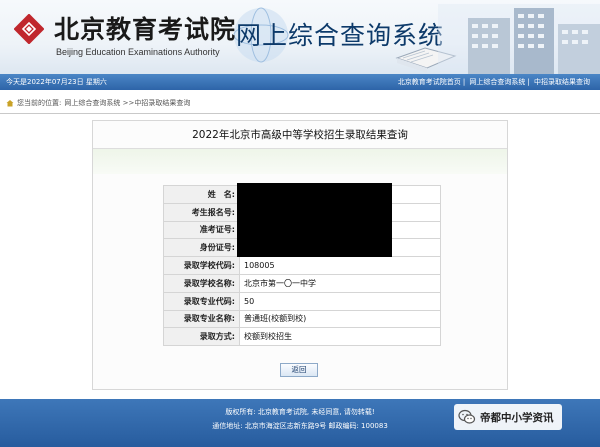 The height and width of the screenshot is (447, 600). What do you see at coordinates (300, 135) in the screenshot?
I see `page-title: 2022年北京市高级中等学校招生录取结果查询` at bounding box center [300, 135].